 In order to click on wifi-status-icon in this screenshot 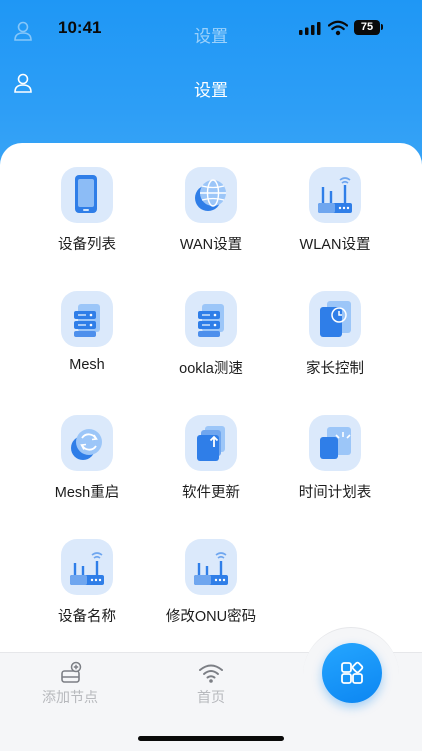, I will do `click(338, 28)`.